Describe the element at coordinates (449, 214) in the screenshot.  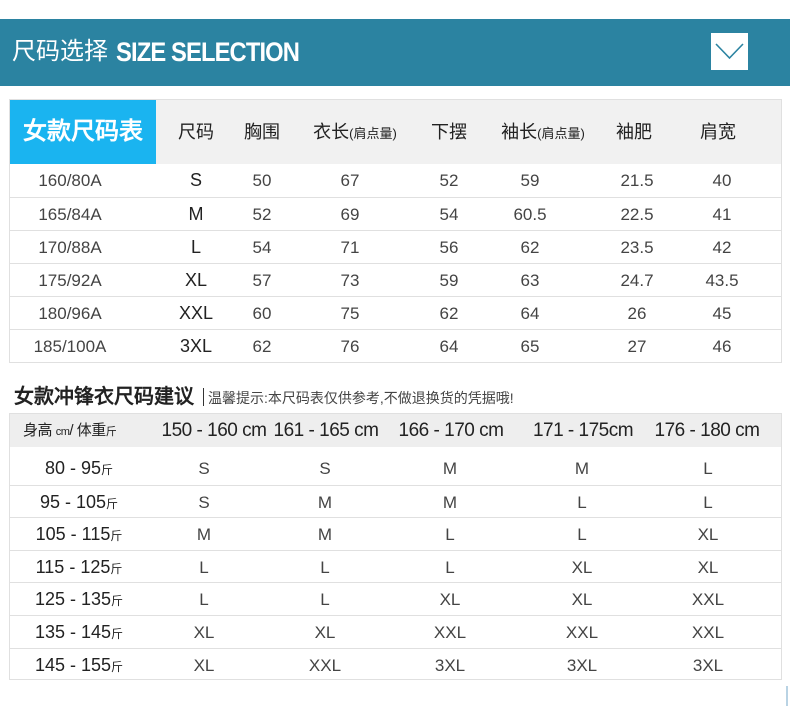
I see `cell-hem: 54` at that location.